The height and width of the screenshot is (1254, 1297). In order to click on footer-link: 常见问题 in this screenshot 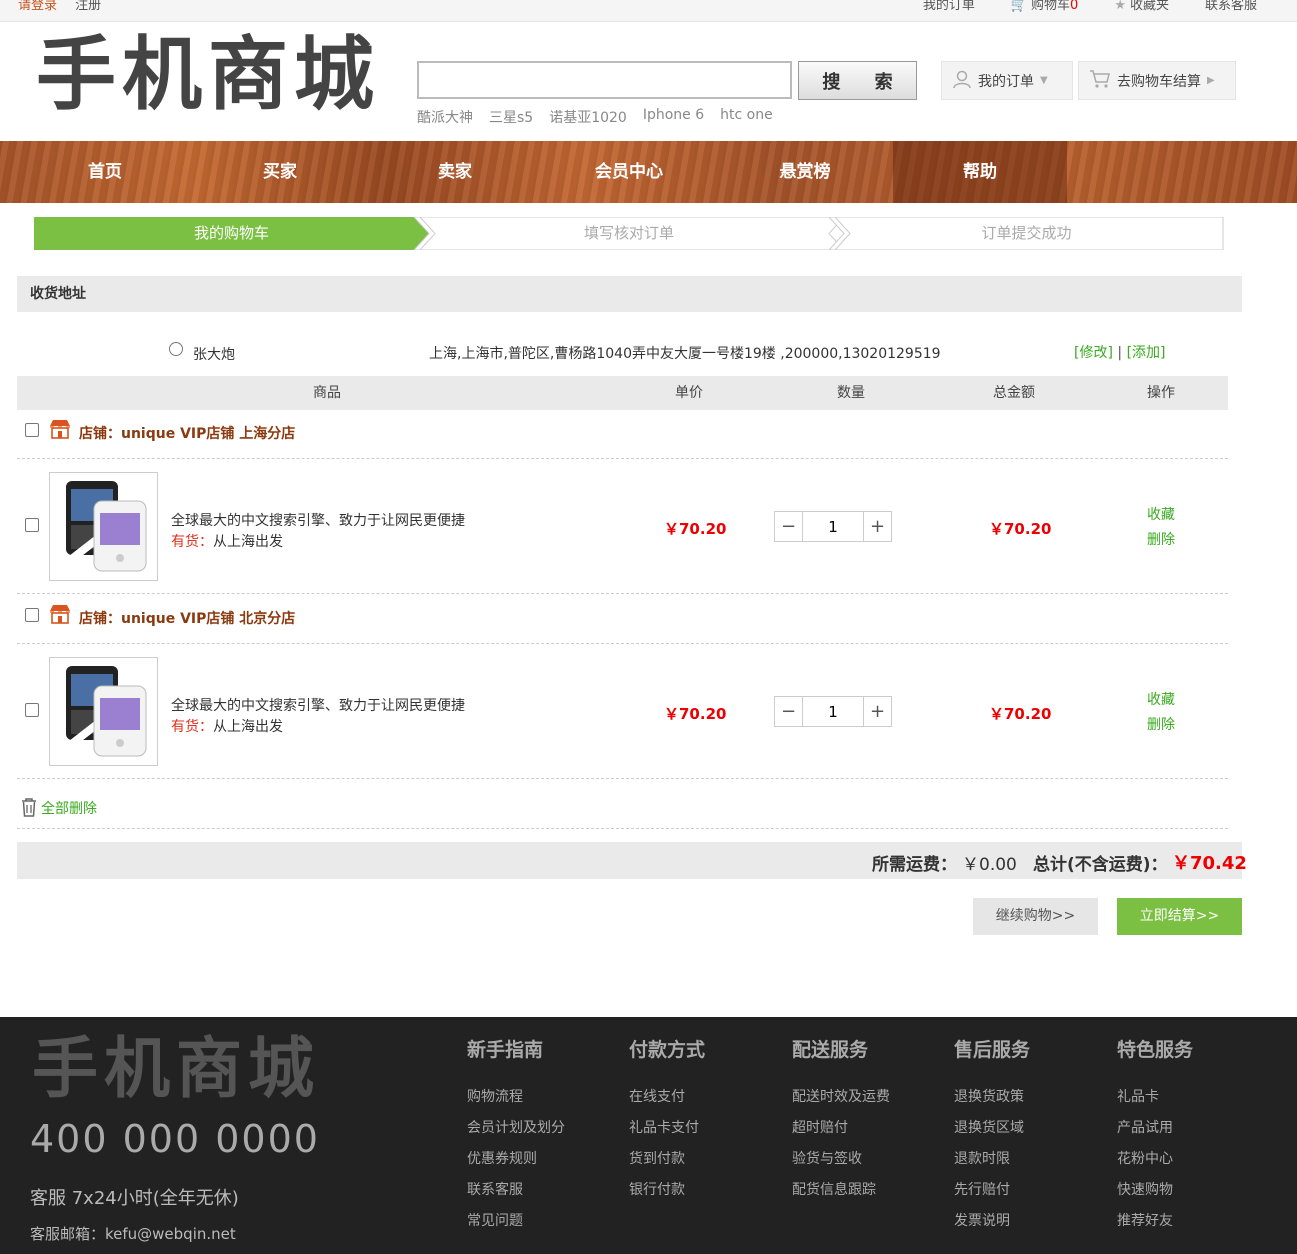, I will do `click(516, 1226)`.